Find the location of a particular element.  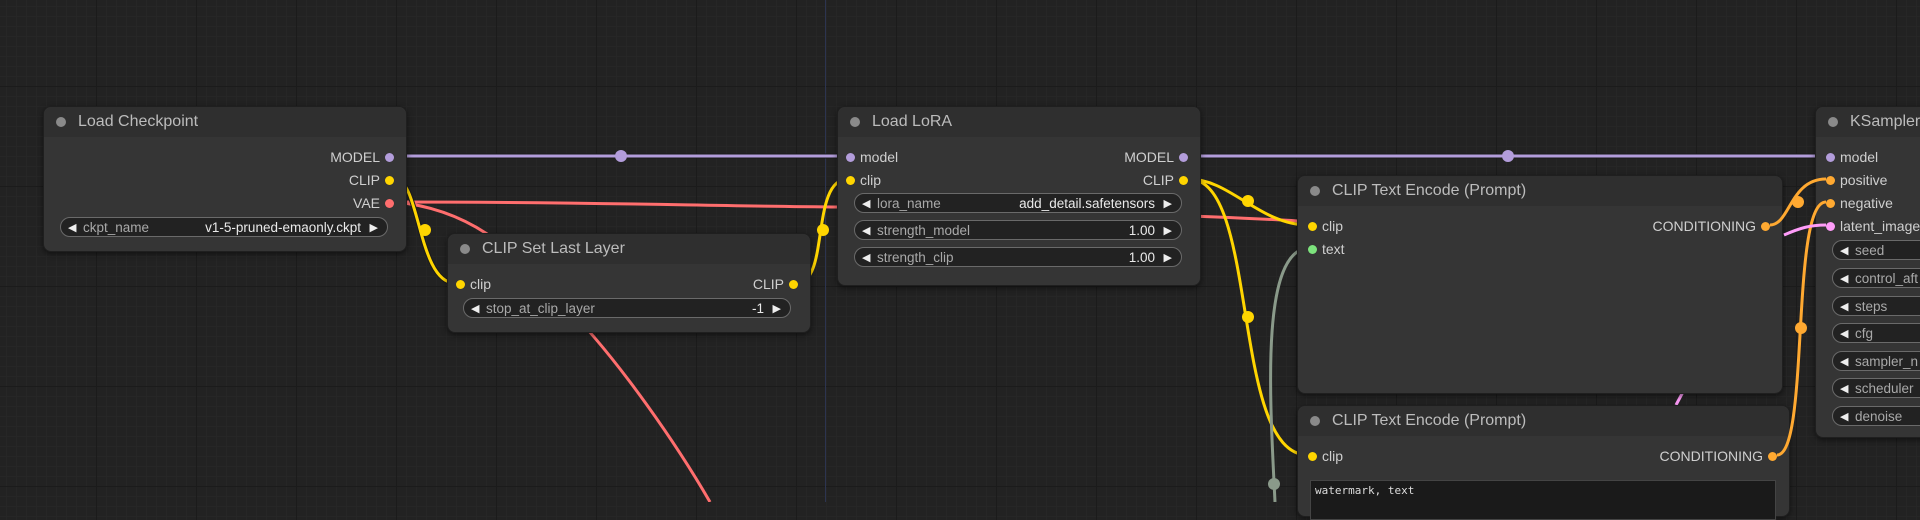

prompt-text: watermark, text is located at coordinates (1365, 490).